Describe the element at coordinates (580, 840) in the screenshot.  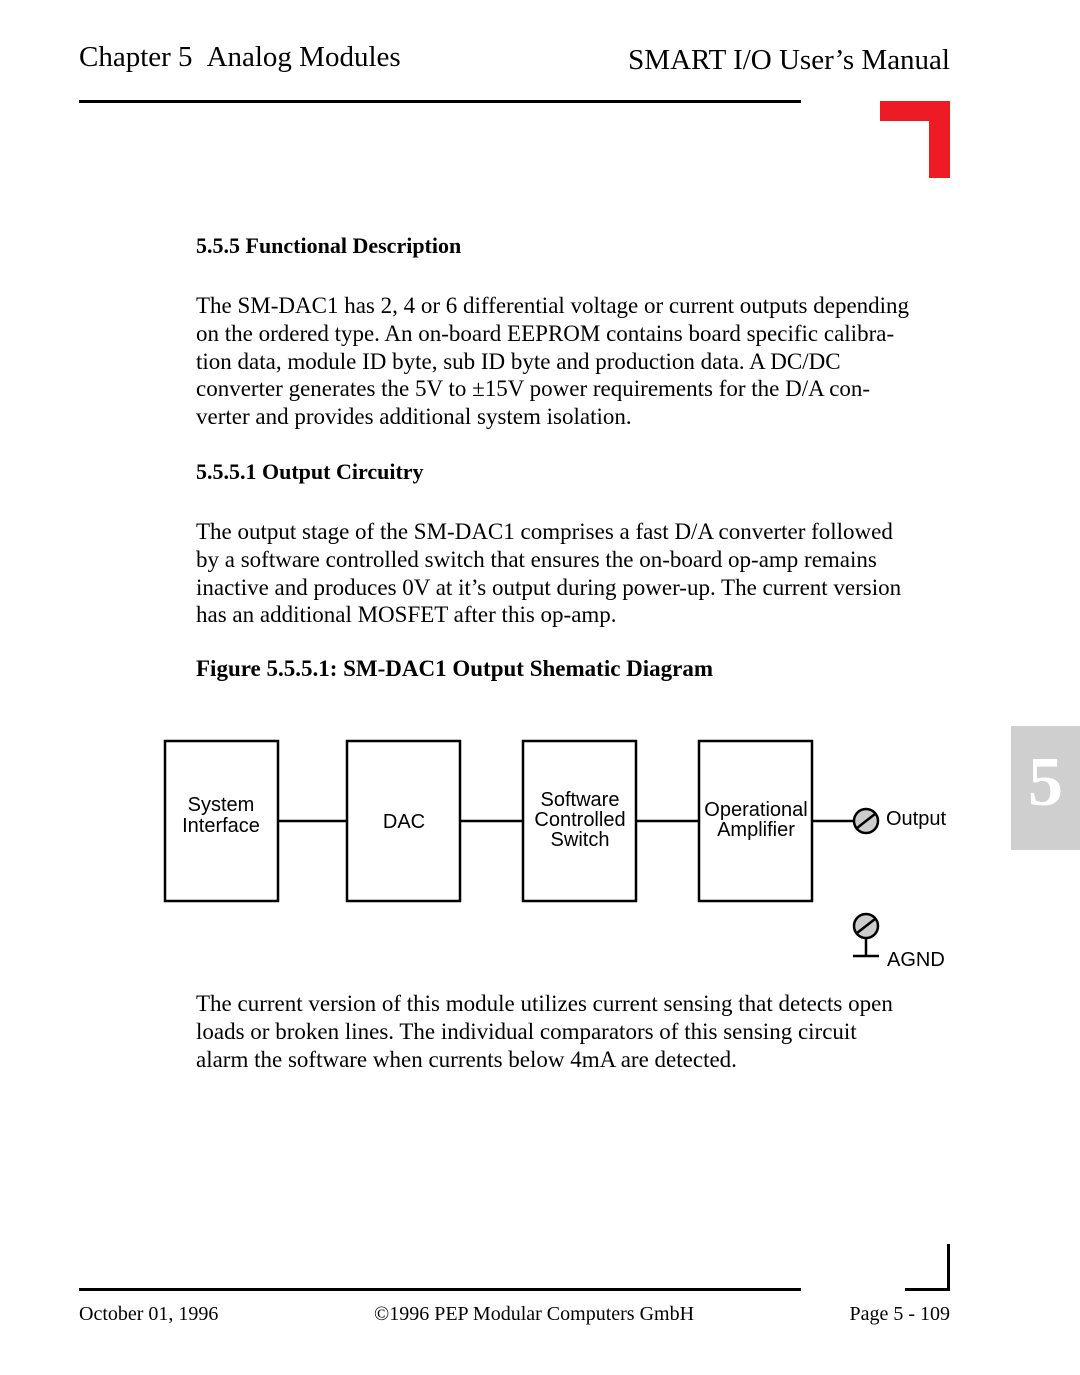
I see `block-label: Switch` at that location.